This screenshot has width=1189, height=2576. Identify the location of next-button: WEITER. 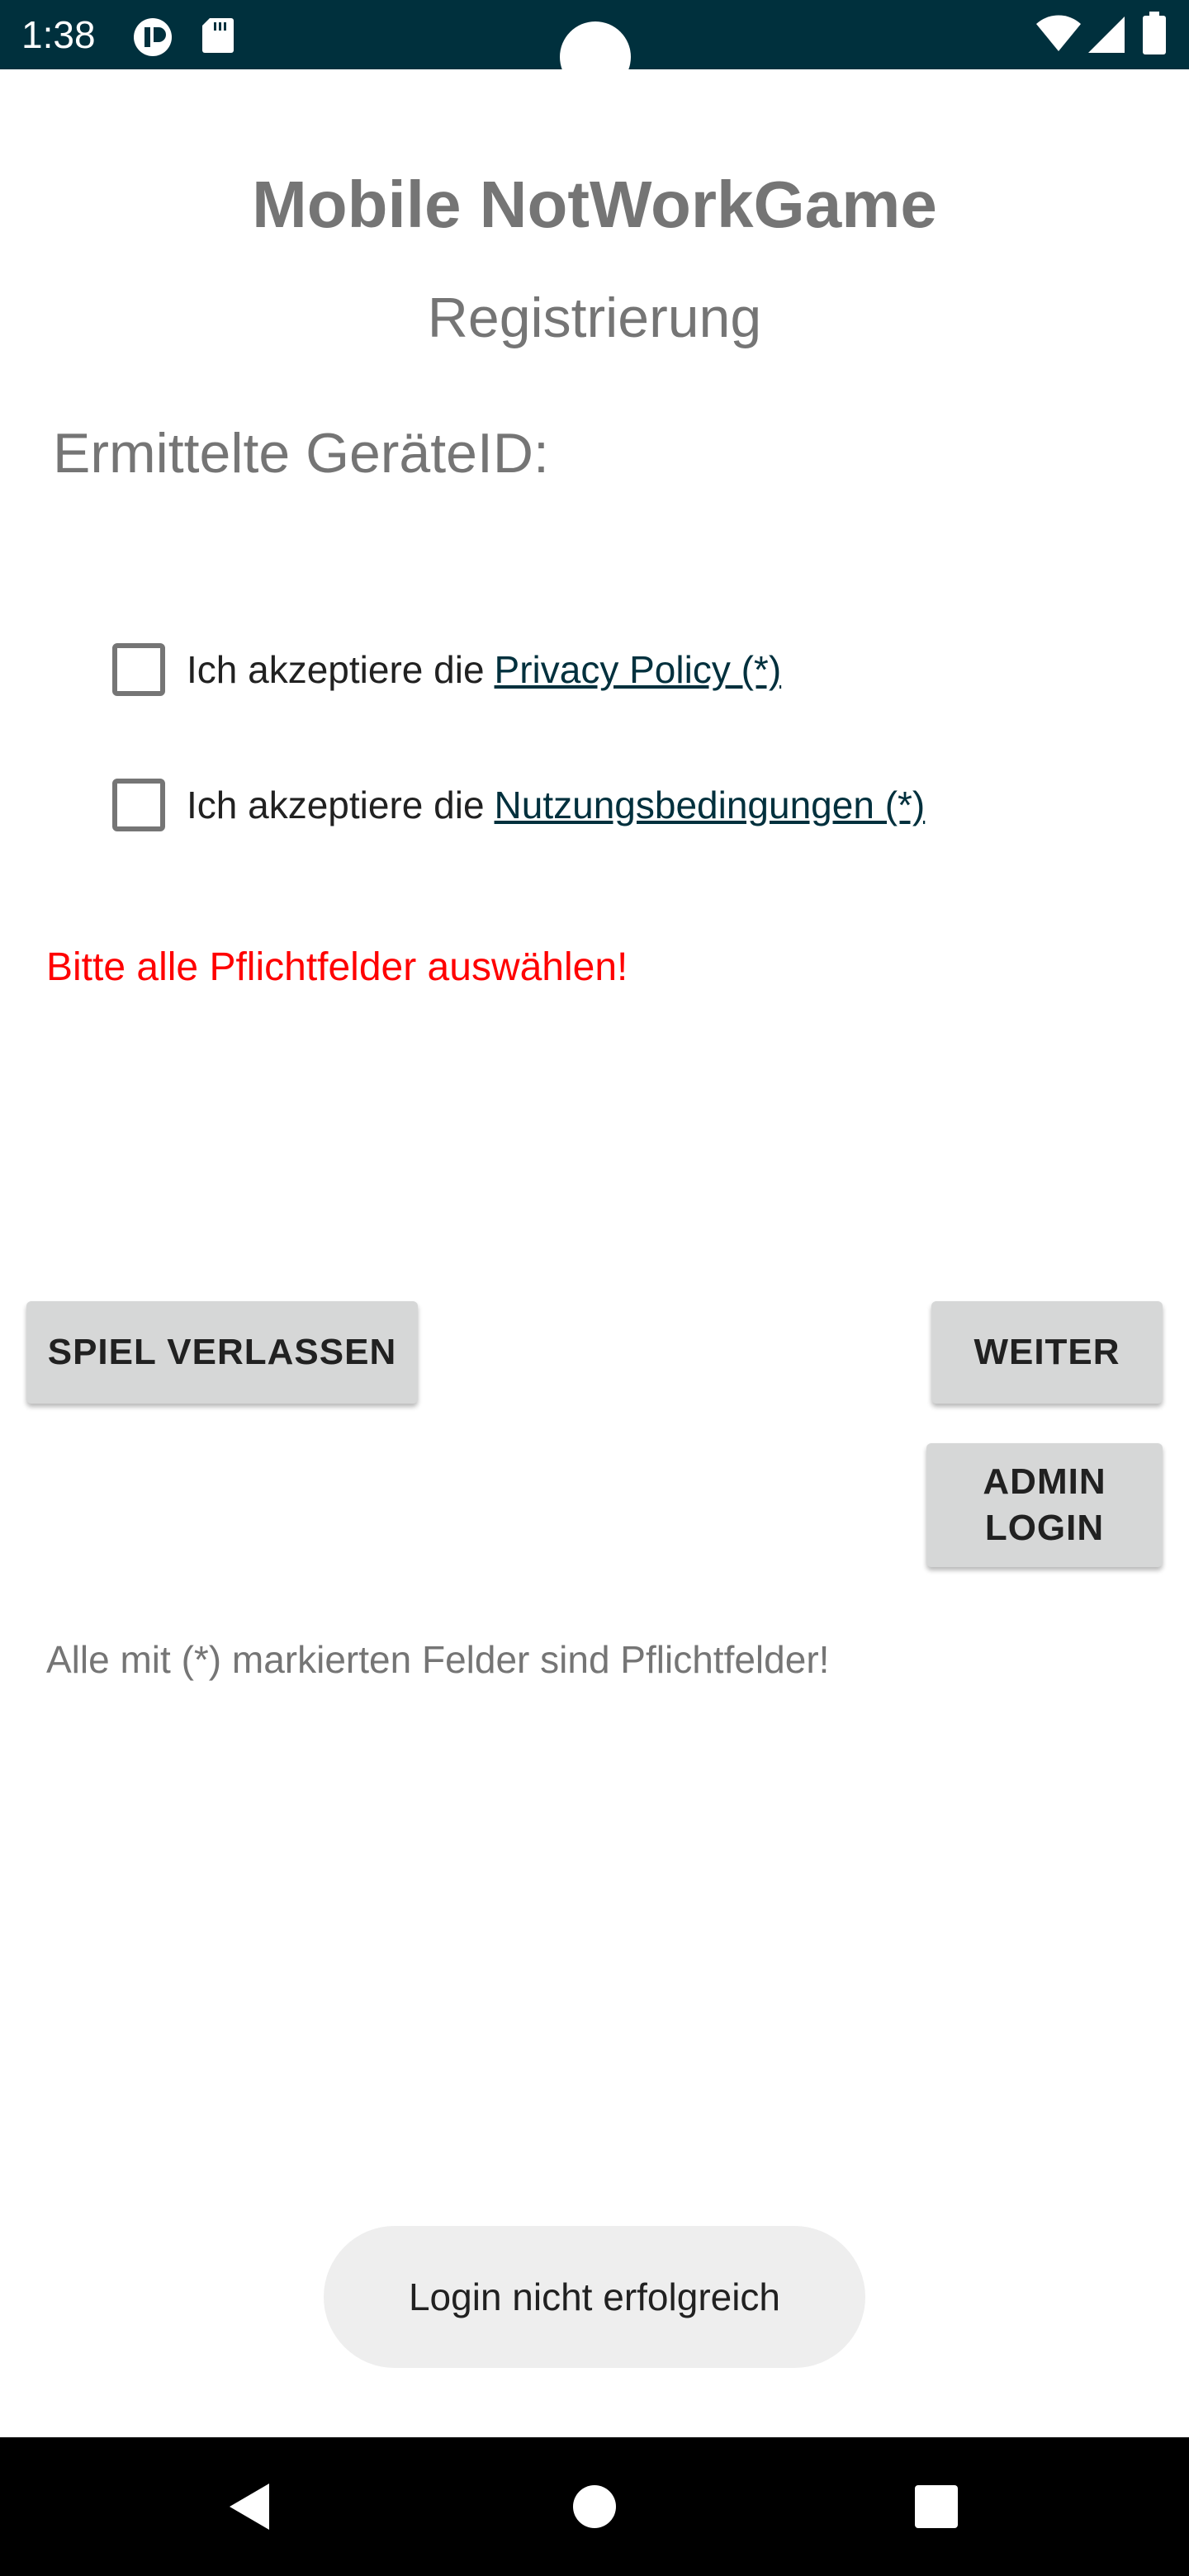
(1047, 1352).